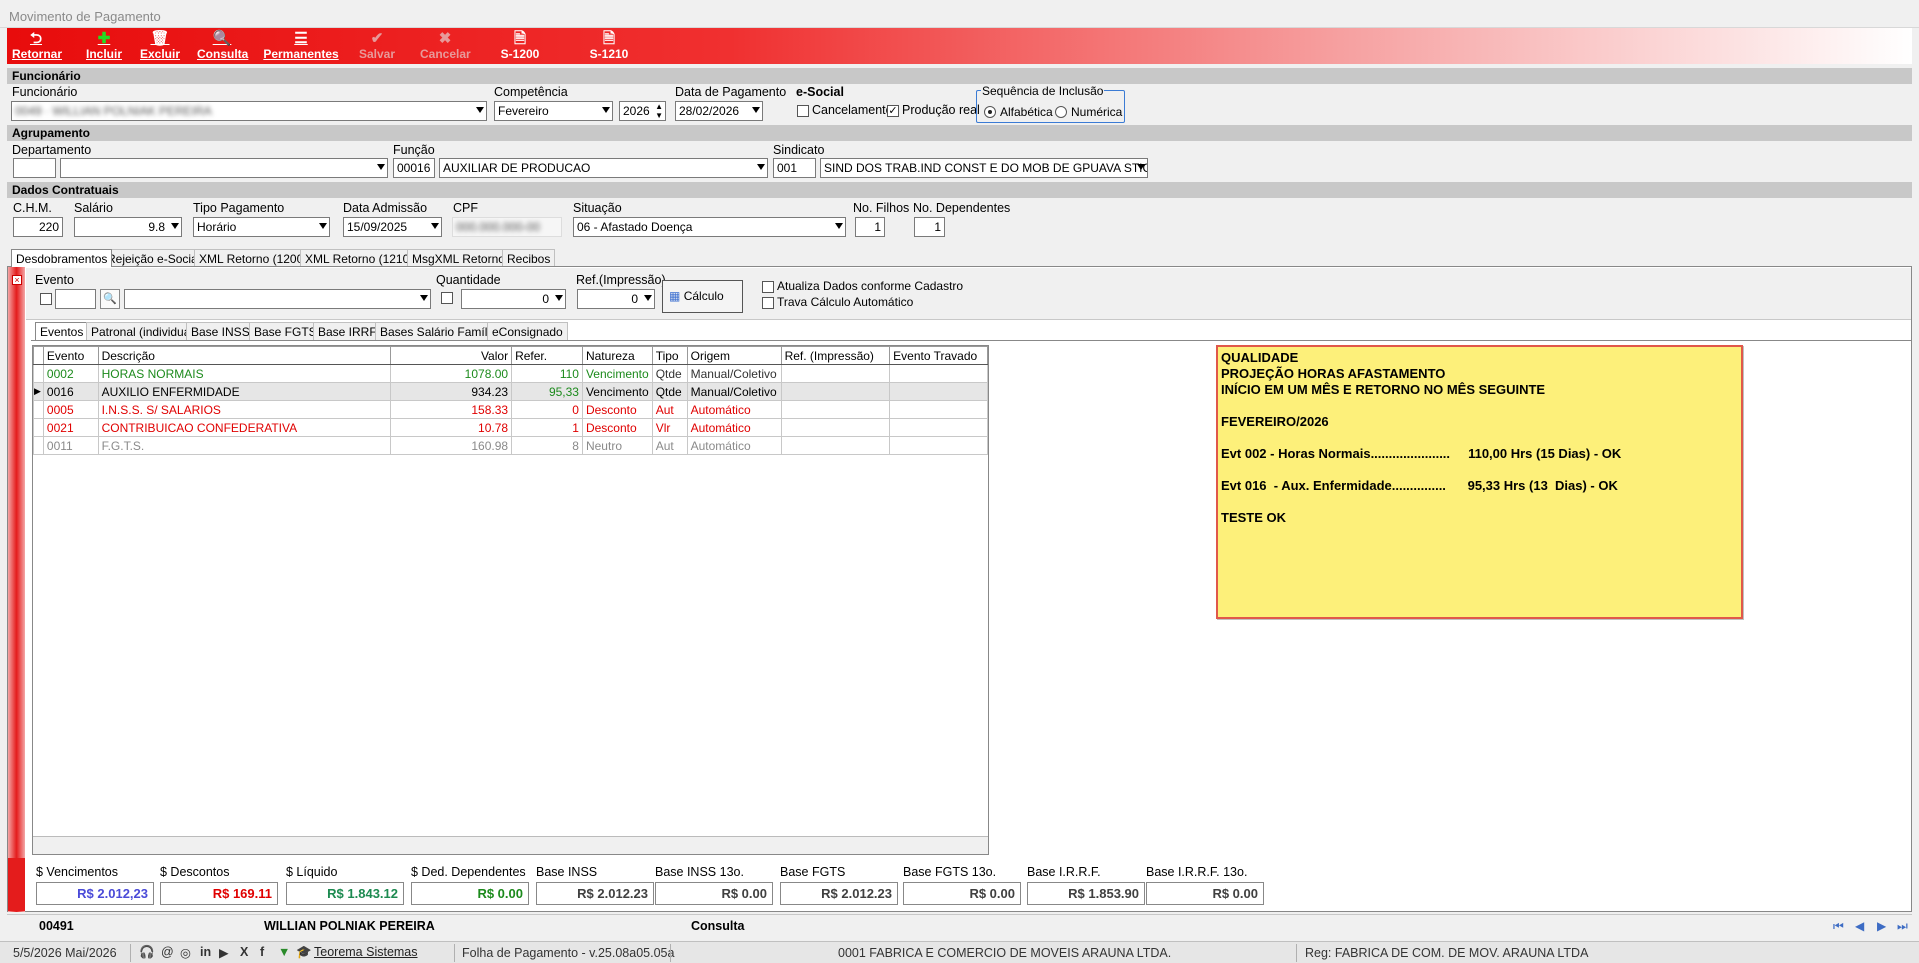 The image size is (1919, 963). I want to click on departamento-code-input, so click(34, 168).